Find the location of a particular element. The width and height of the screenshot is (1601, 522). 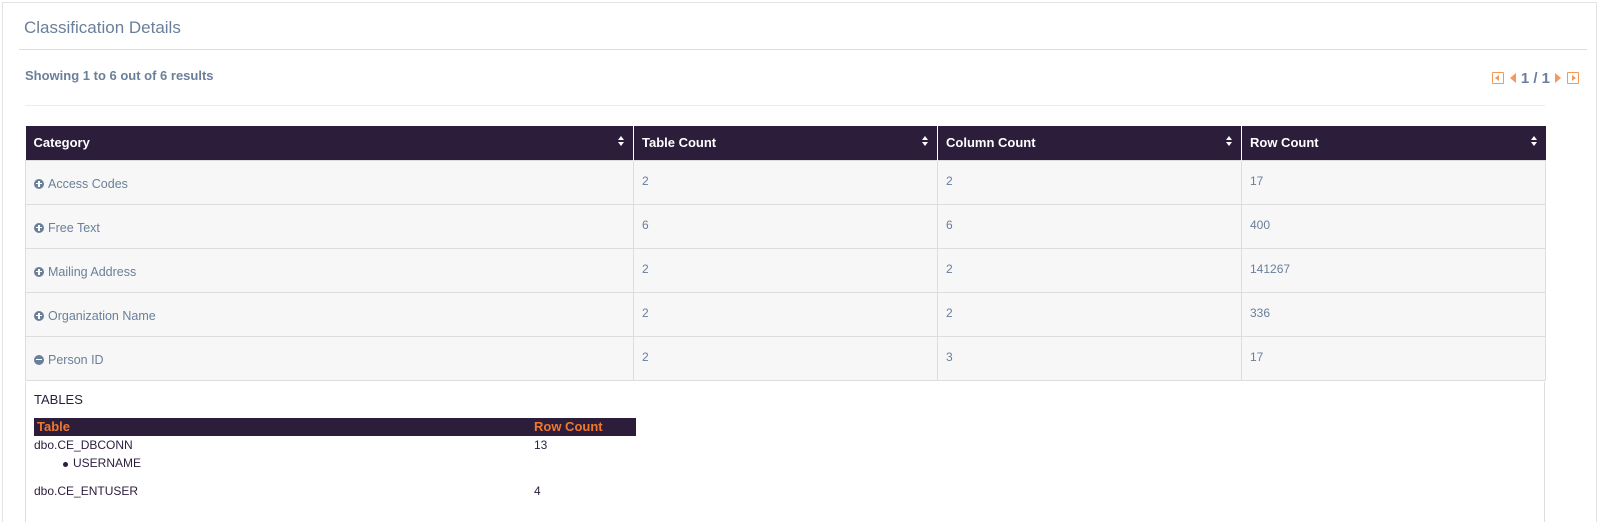

category-cell: Mailing Address is located at coordinates (329, 270).